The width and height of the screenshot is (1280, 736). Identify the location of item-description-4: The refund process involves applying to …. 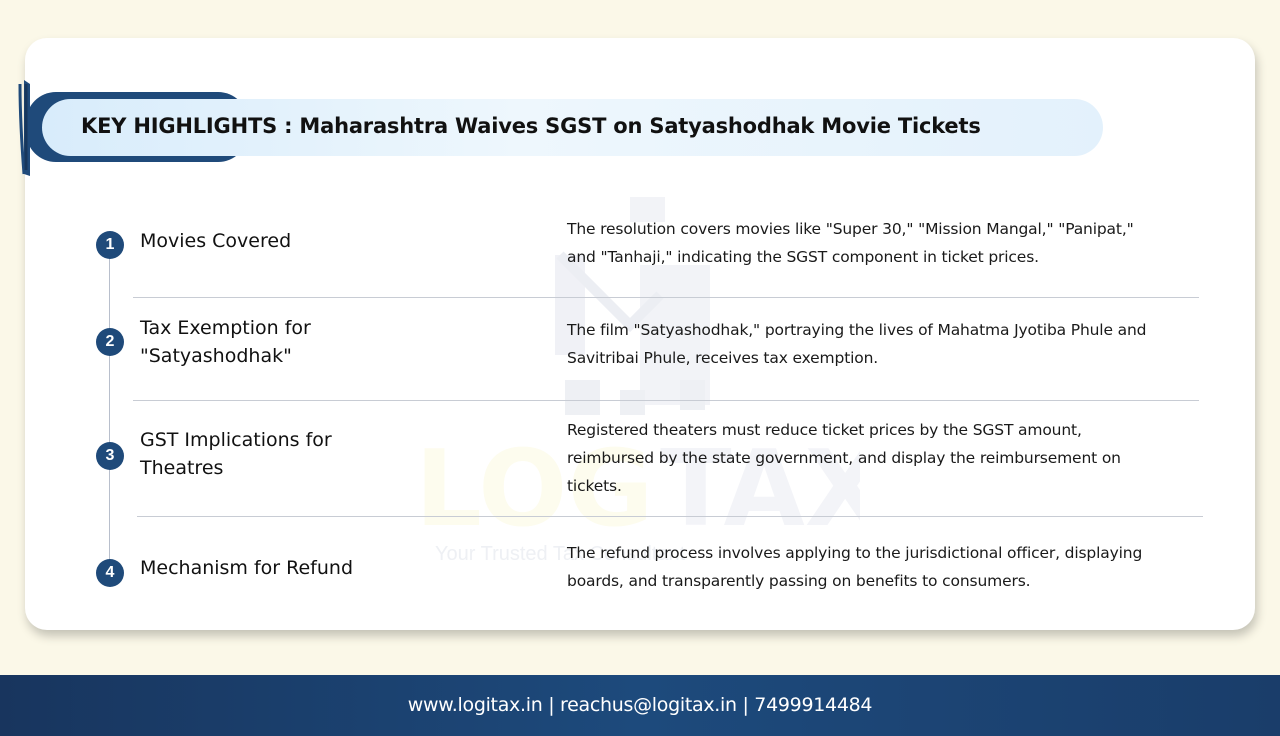
(855, 567).